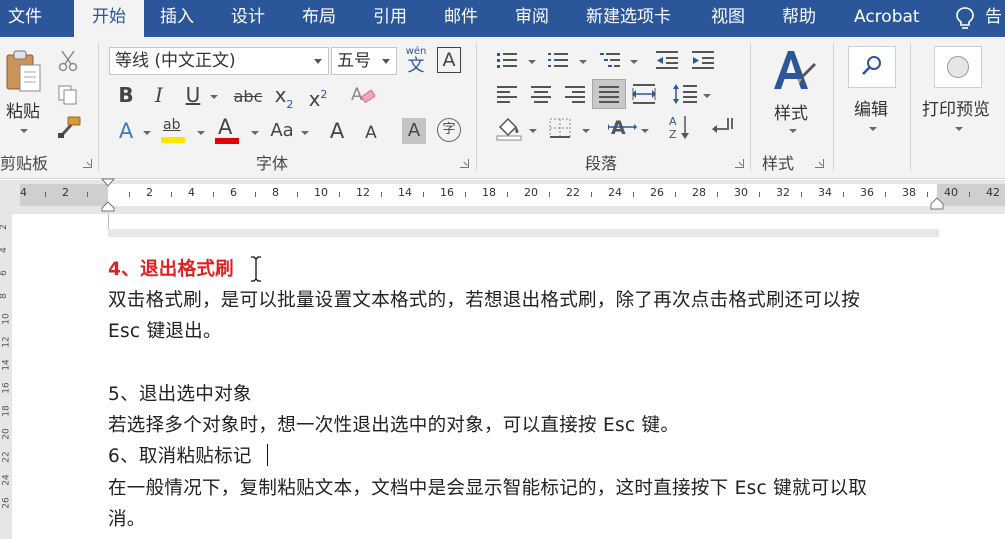  I want to click on font-launcher-icon, so click(464, 163).